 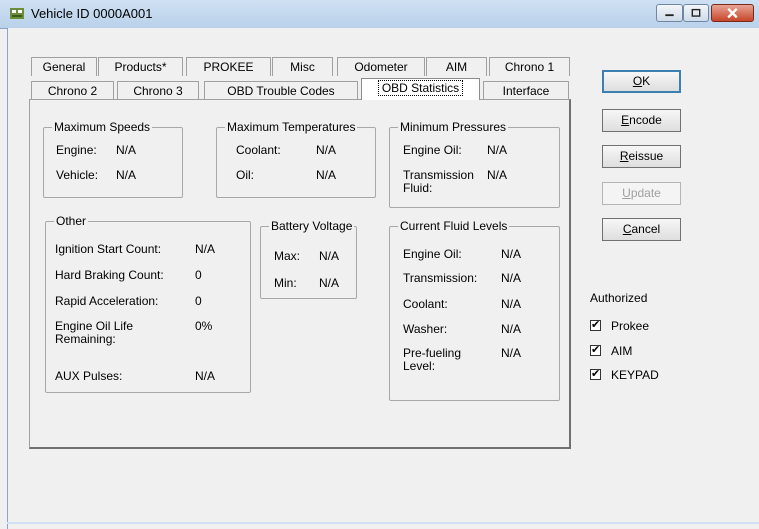 I want to click on minimize-icon, so click(x=669, y=15).